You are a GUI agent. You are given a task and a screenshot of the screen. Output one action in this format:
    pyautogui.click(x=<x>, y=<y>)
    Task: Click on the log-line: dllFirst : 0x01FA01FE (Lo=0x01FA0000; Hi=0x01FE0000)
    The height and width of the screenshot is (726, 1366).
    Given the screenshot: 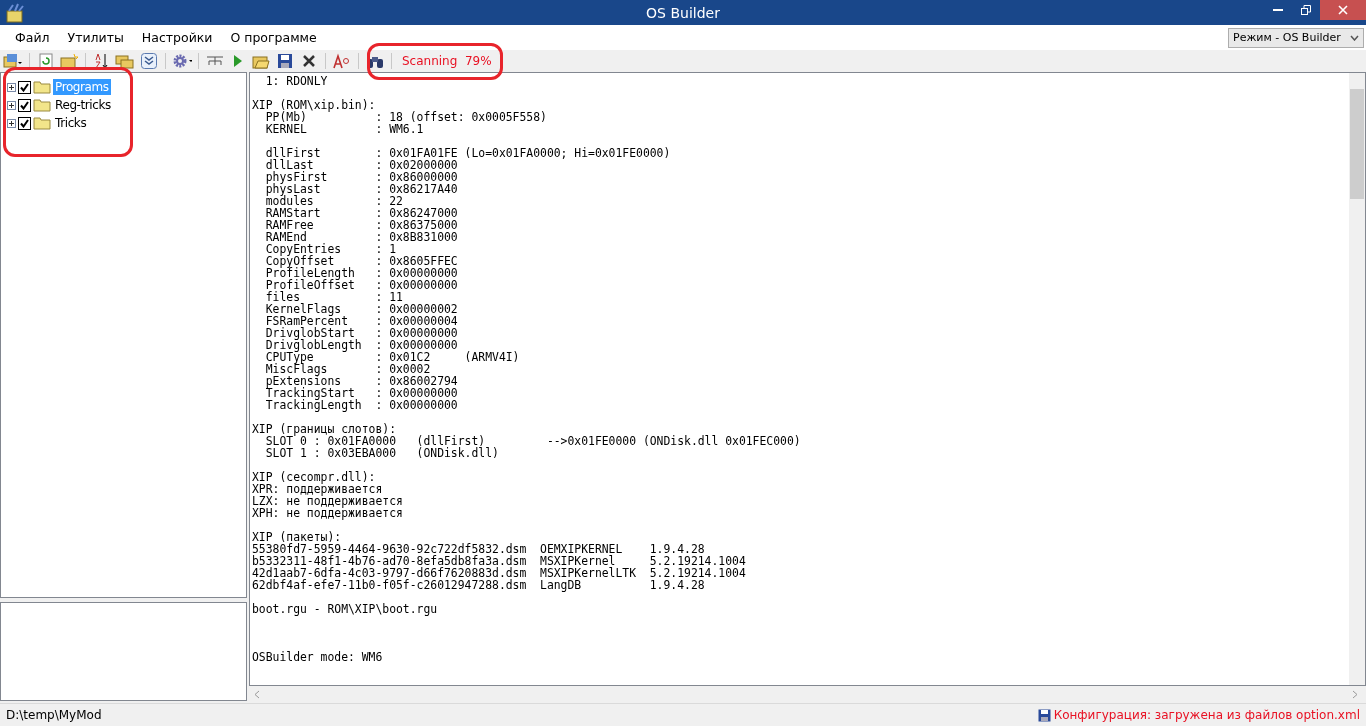 What is the action you would take?
    pyautogui.click(x=467, y=153)
    